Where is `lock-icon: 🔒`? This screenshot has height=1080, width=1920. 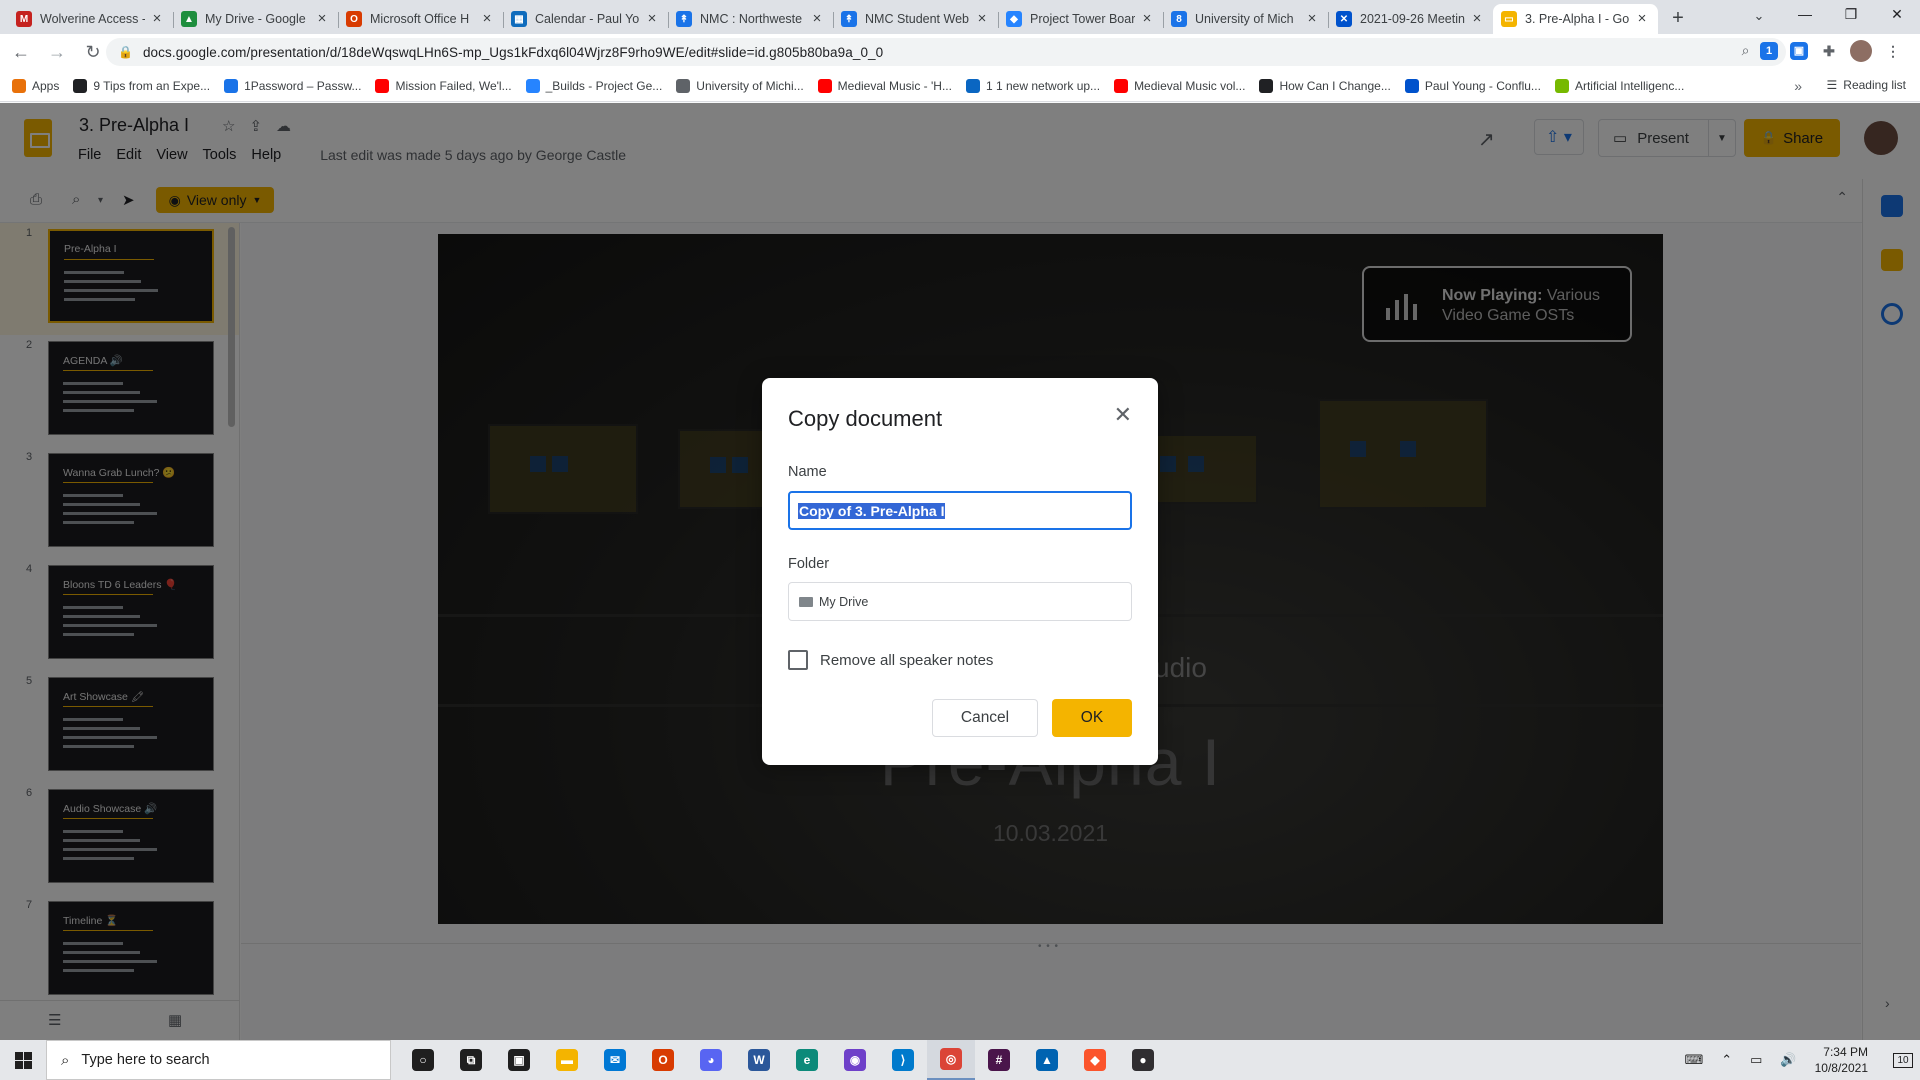 lock-icon: 🔒 is located at coordinates (125, 52).